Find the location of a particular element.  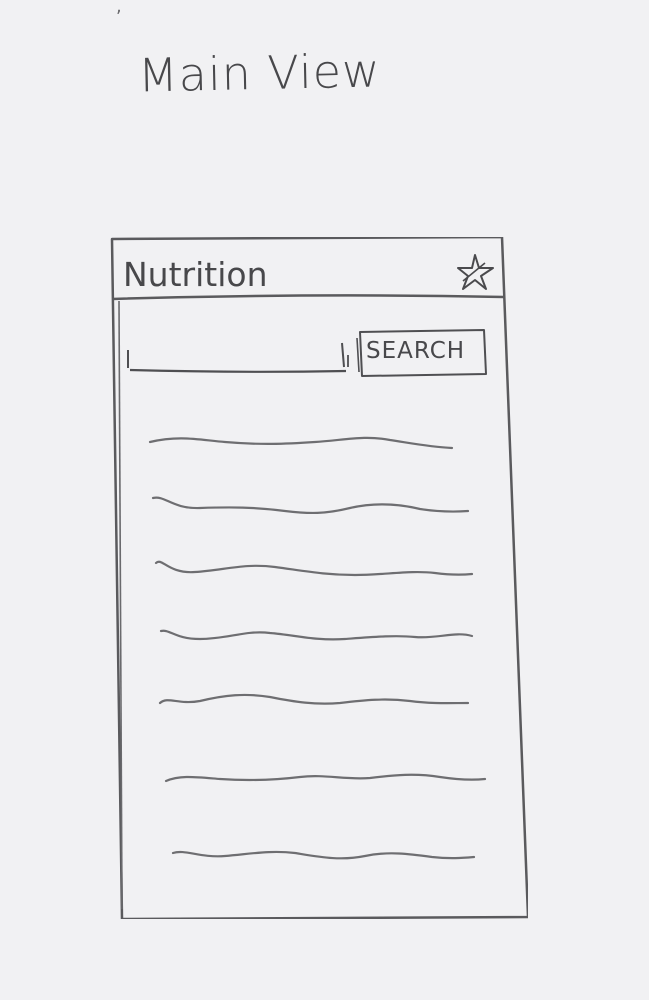

stray-pencil-mark: , is located at coordinates (119, 8).